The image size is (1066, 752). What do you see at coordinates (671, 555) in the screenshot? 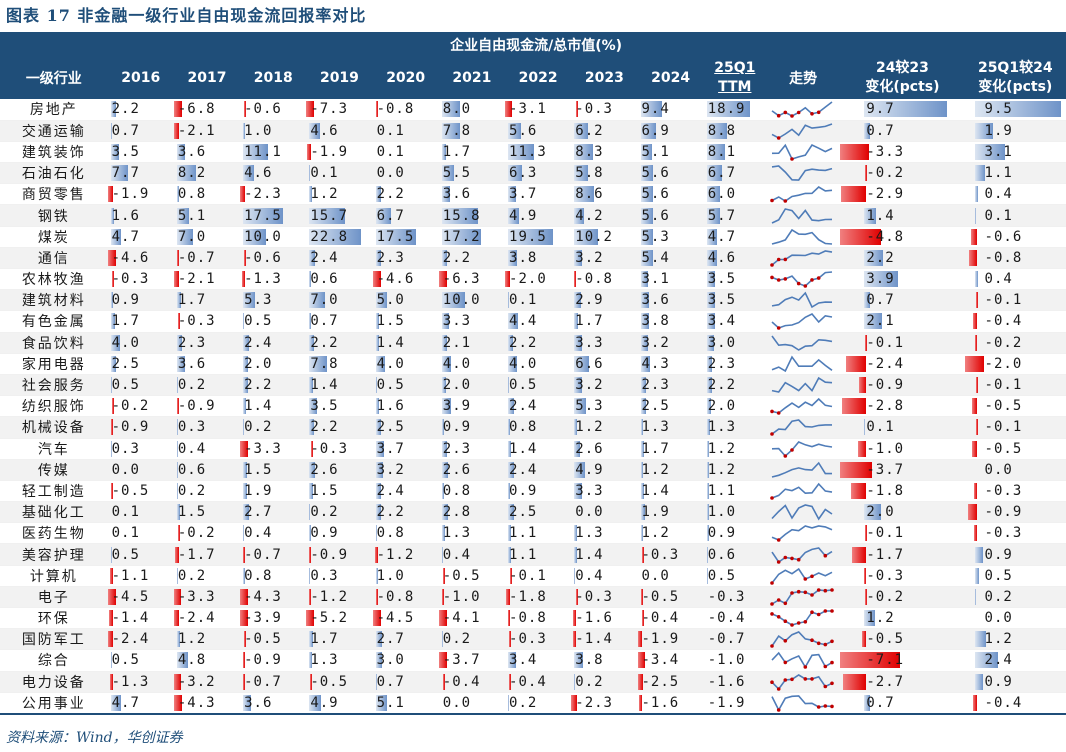
I see `value-cell: -0.3` at bounding box center [671, 555].